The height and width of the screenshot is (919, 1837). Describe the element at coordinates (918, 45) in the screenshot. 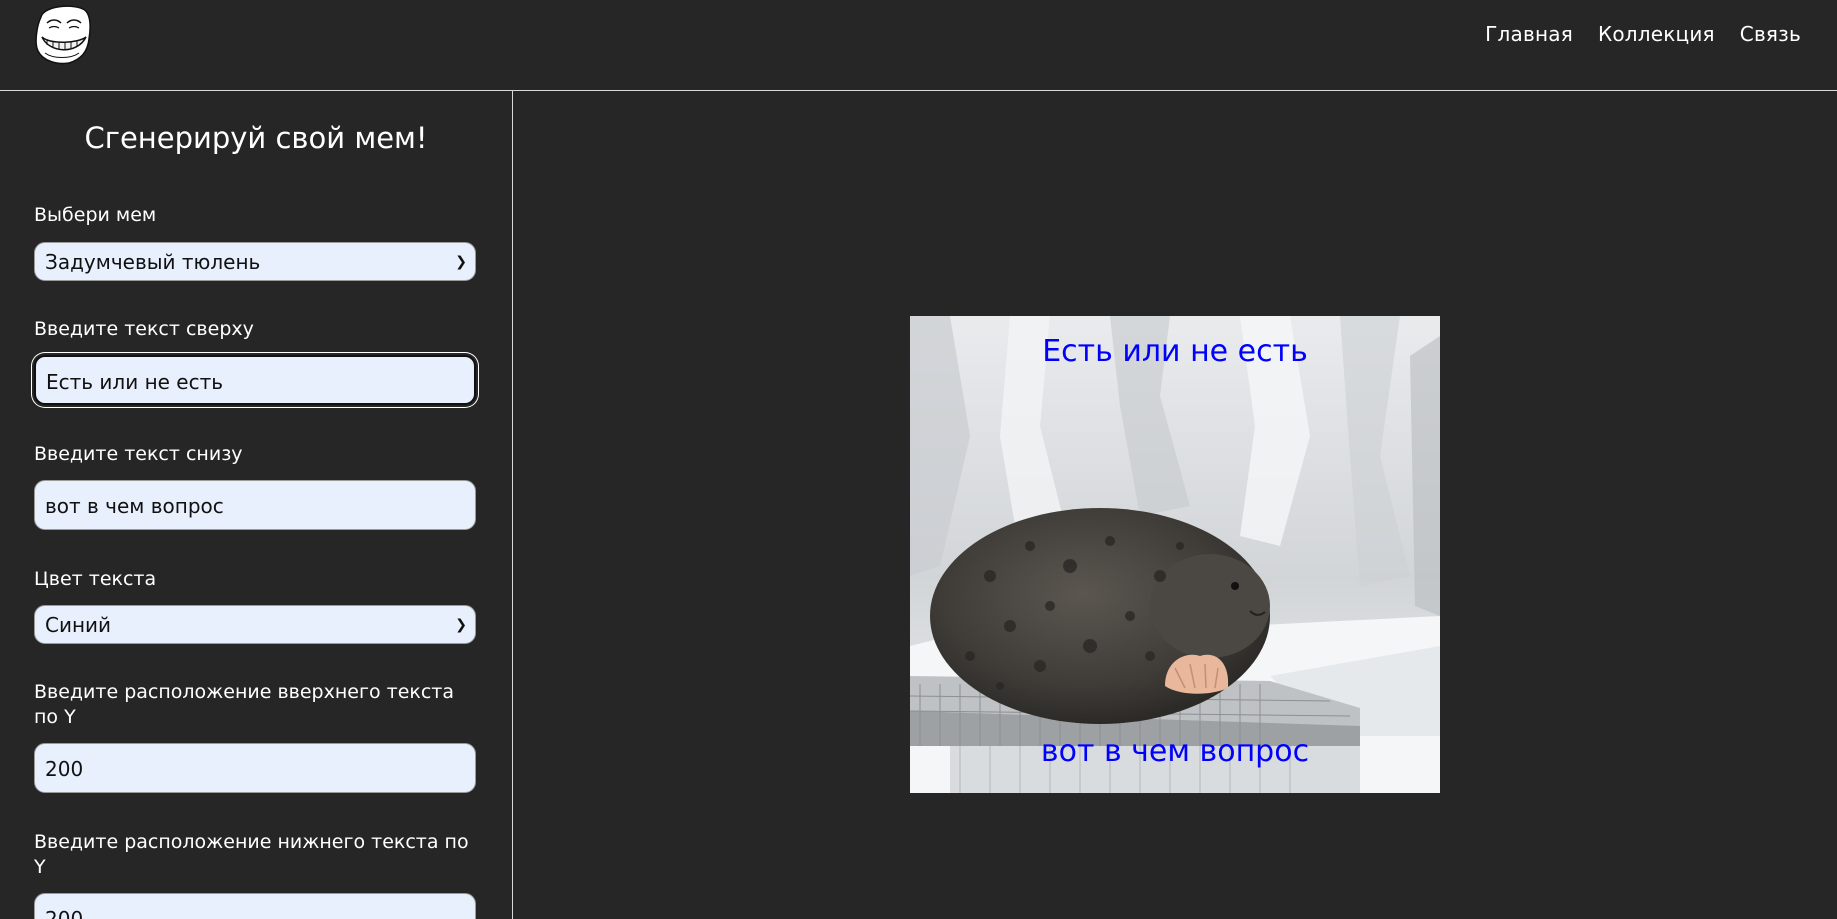

I see `site-header: Главная Коллекция Связь` at that location.